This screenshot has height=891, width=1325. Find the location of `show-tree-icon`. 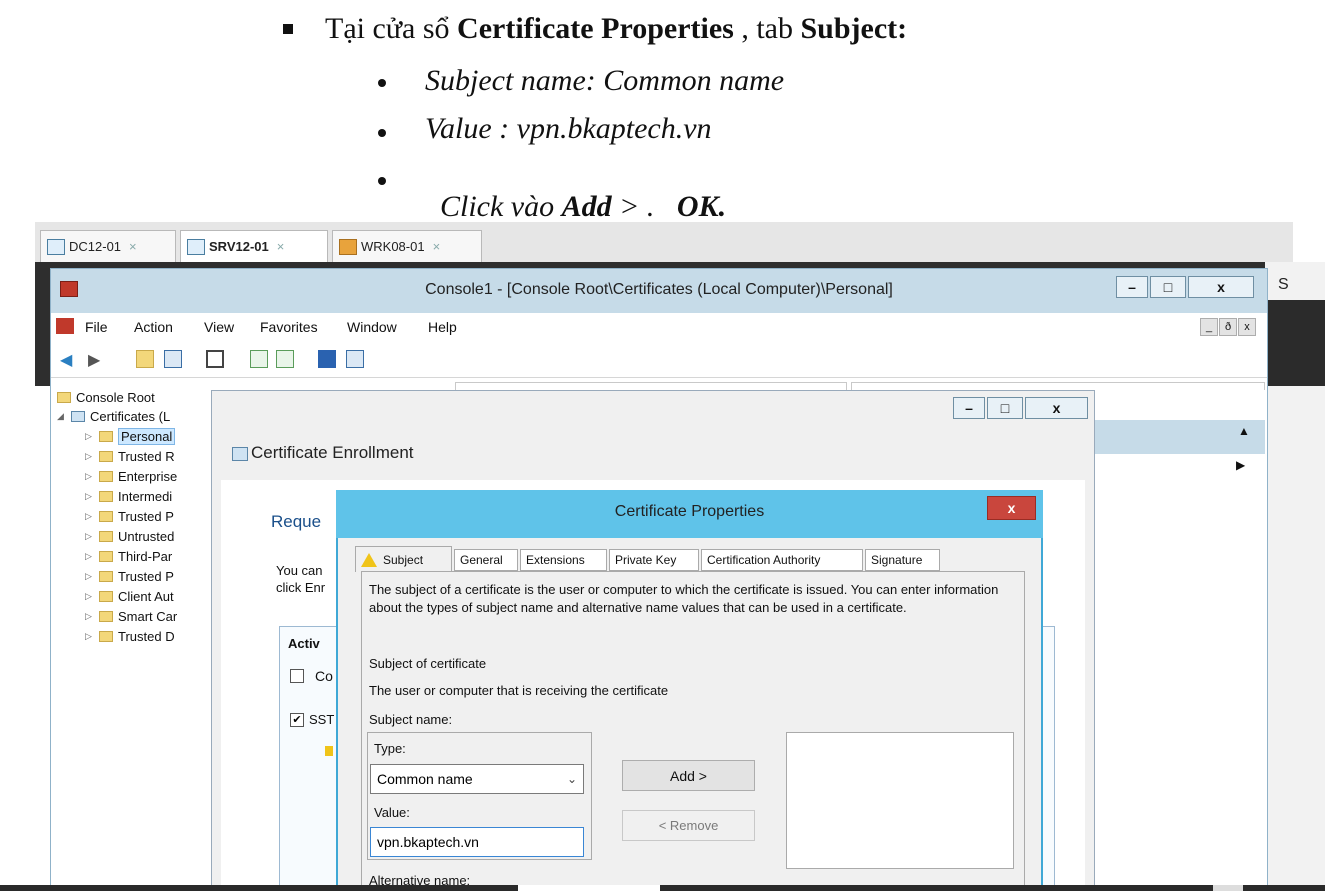

show-tree-icon is located at coordinates (173, 359).